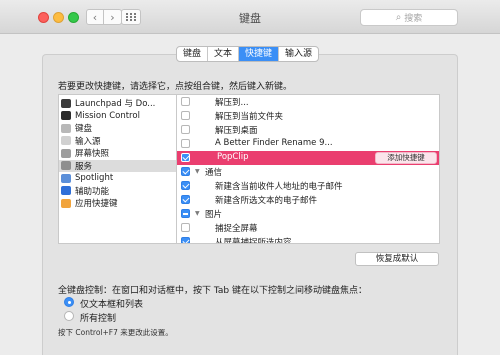 The height and width of the screenshot is (355, 500). I want to click on tab-bar: 键盘 文本 快捷键 输入源, so click(248, 54).